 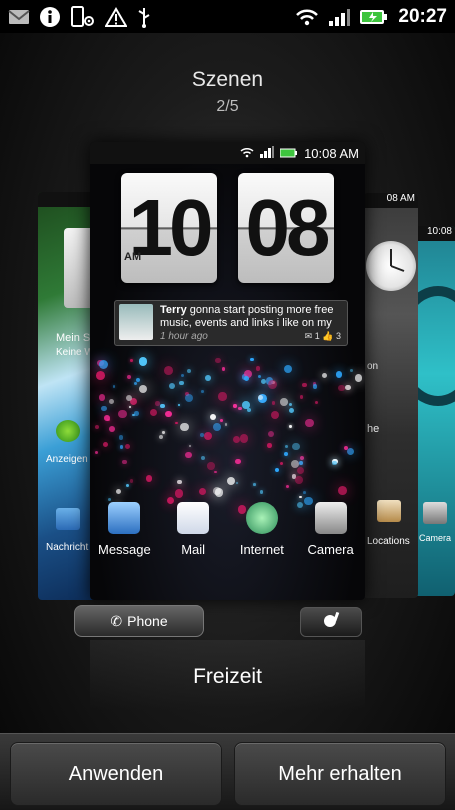 What do you see at coordinates (331, 622) in the screenshot?
I see `personalize-button` at bounding box center [331, 622].